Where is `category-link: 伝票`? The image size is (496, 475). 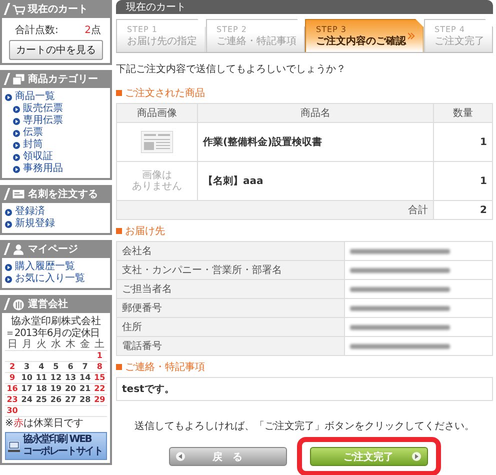 category-link: 伝票 is located at coordinates (33, 133).